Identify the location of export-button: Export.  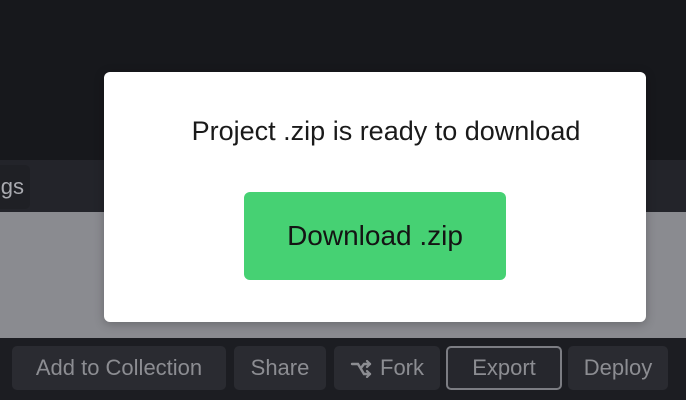
(504, 368).